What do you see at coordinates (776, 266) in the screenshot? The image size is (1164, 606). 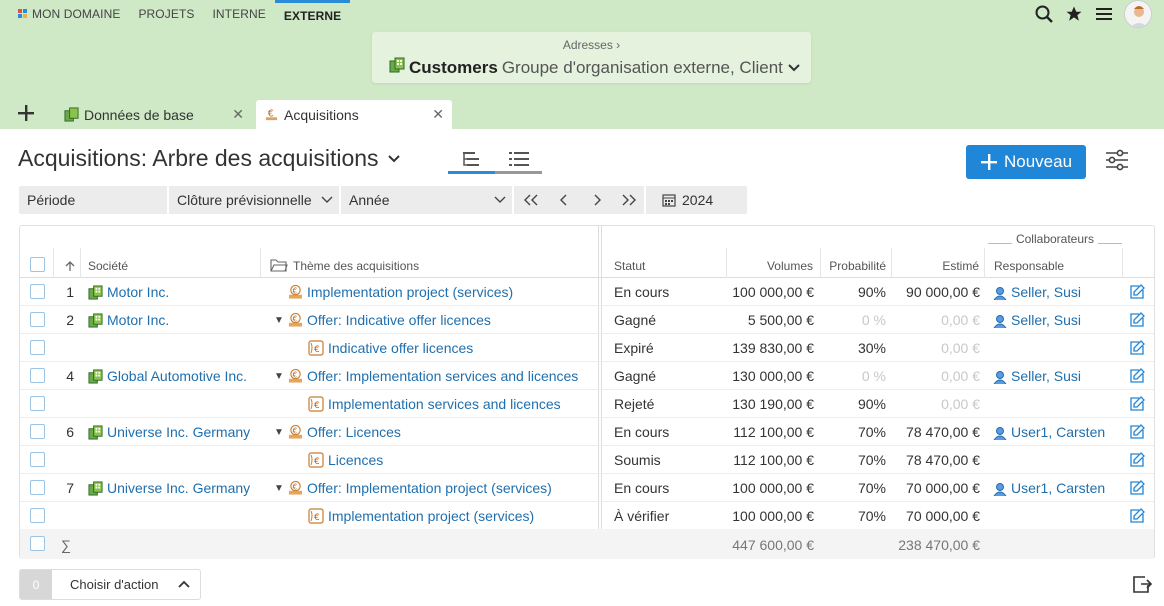 I see `header-volume: Volumes` at bounding box center [776, 266].